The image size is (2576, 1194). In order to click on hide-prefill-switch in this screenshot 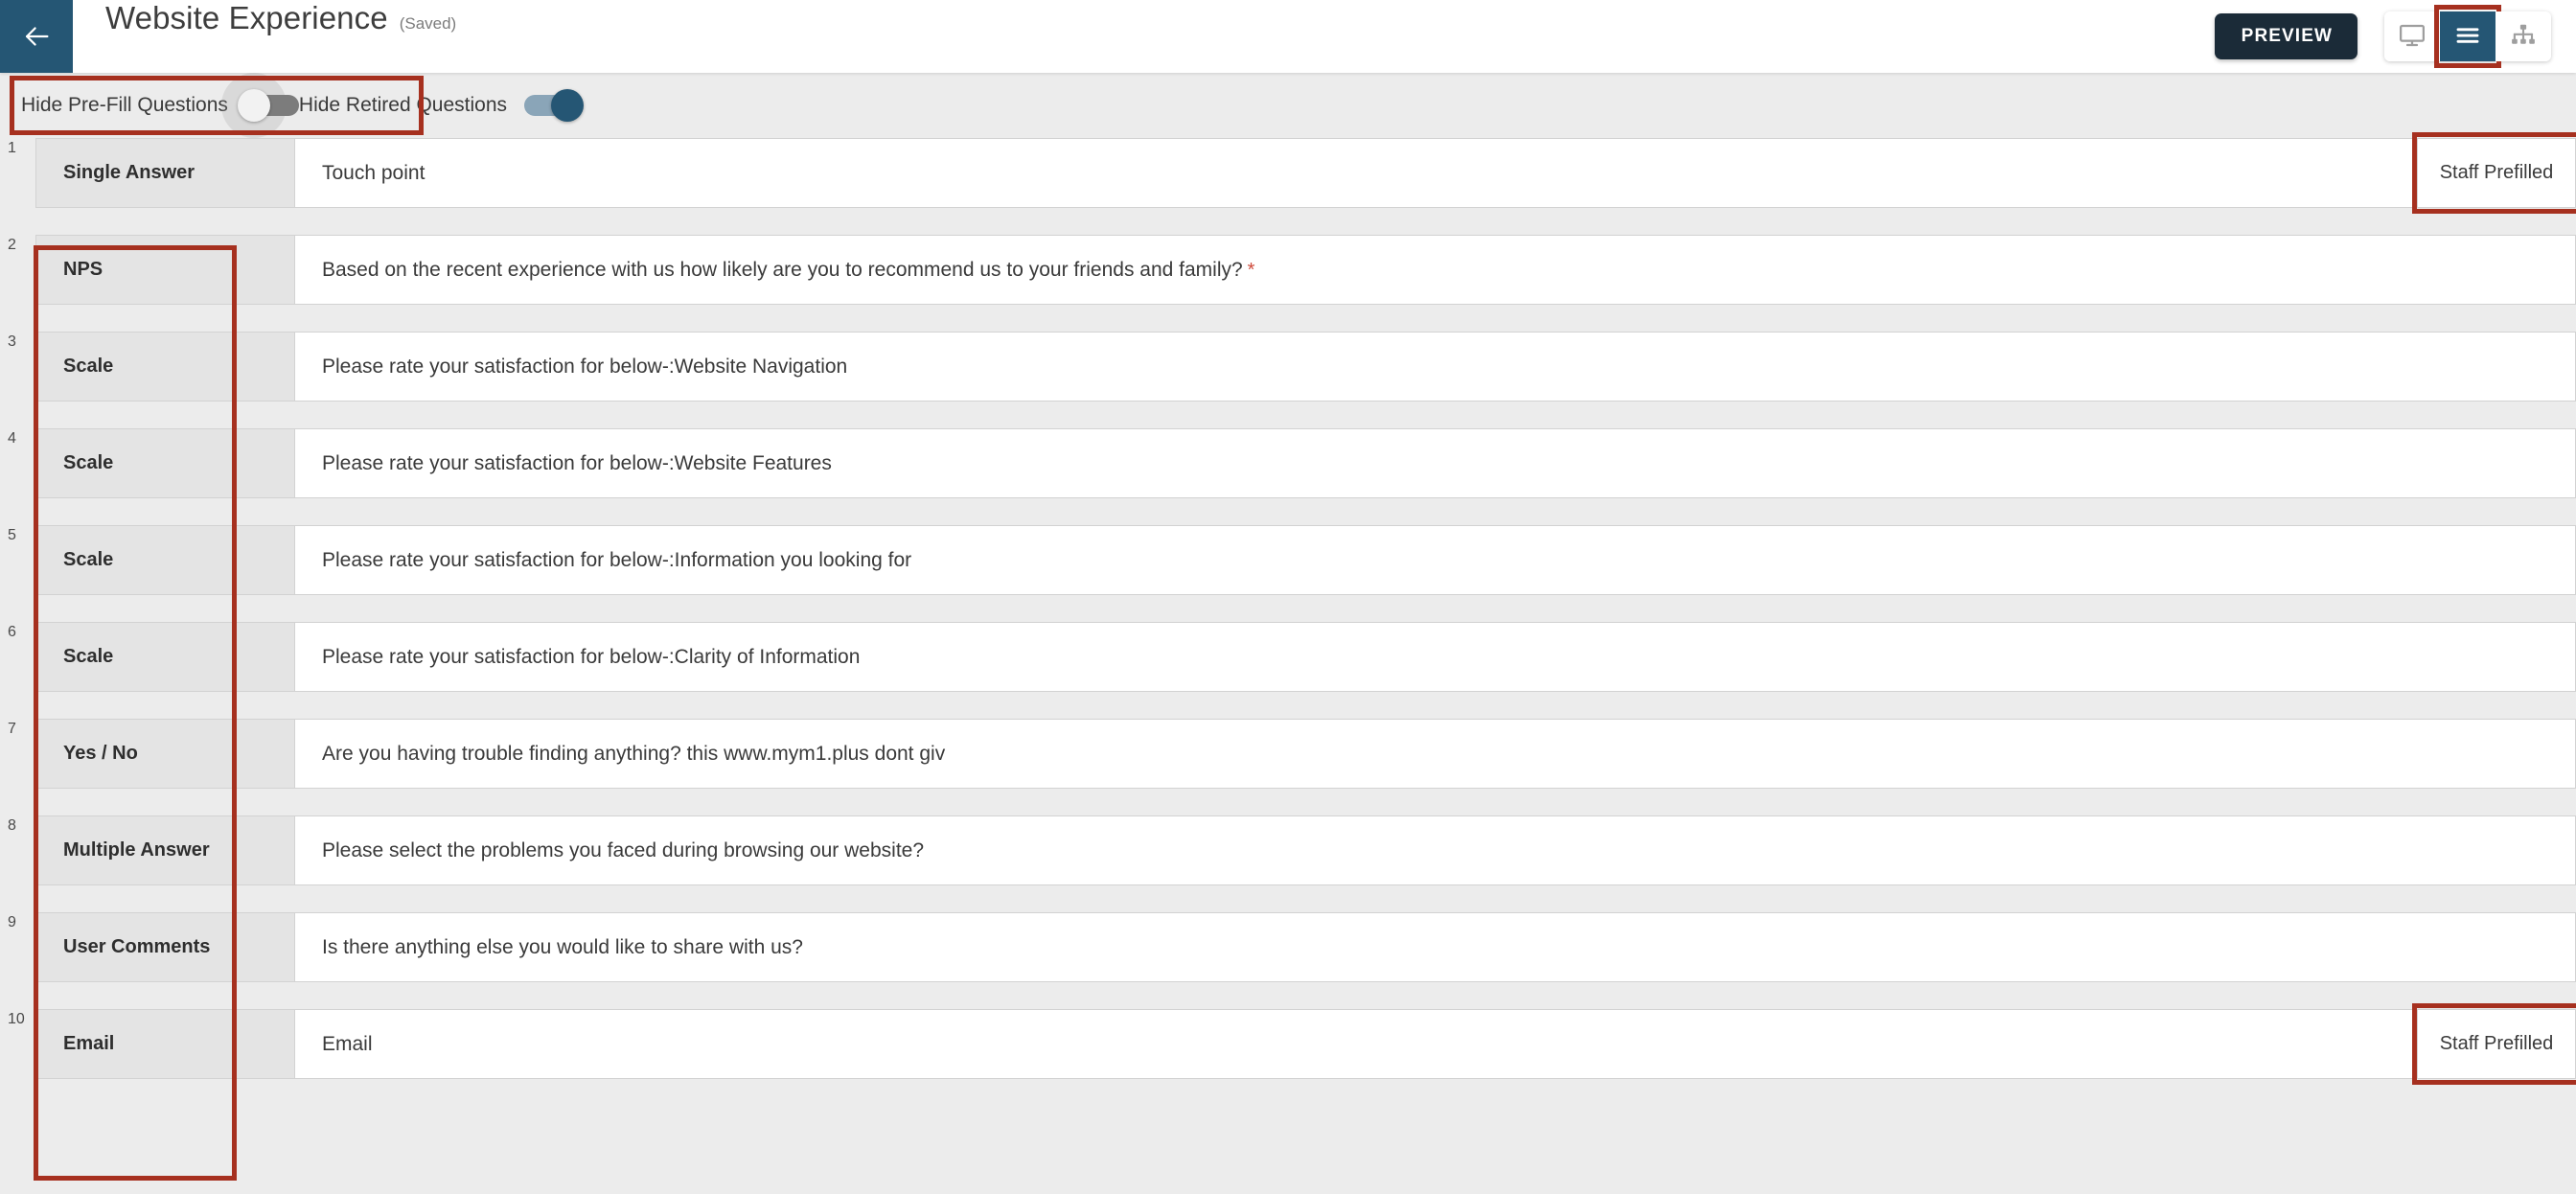, I will do `click(259, 105)`.